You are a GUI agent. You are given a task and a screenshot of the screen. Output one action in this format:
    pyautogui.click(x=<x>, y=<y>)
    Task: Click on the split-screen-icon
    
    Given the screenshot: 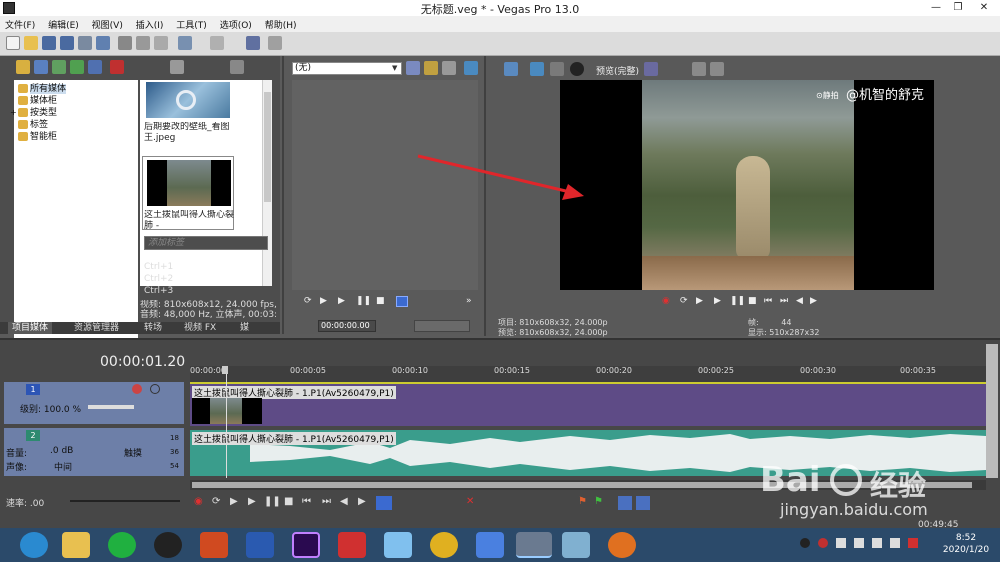 What is the action you would take?
    pyautogui.click(x=577, y=69)
    